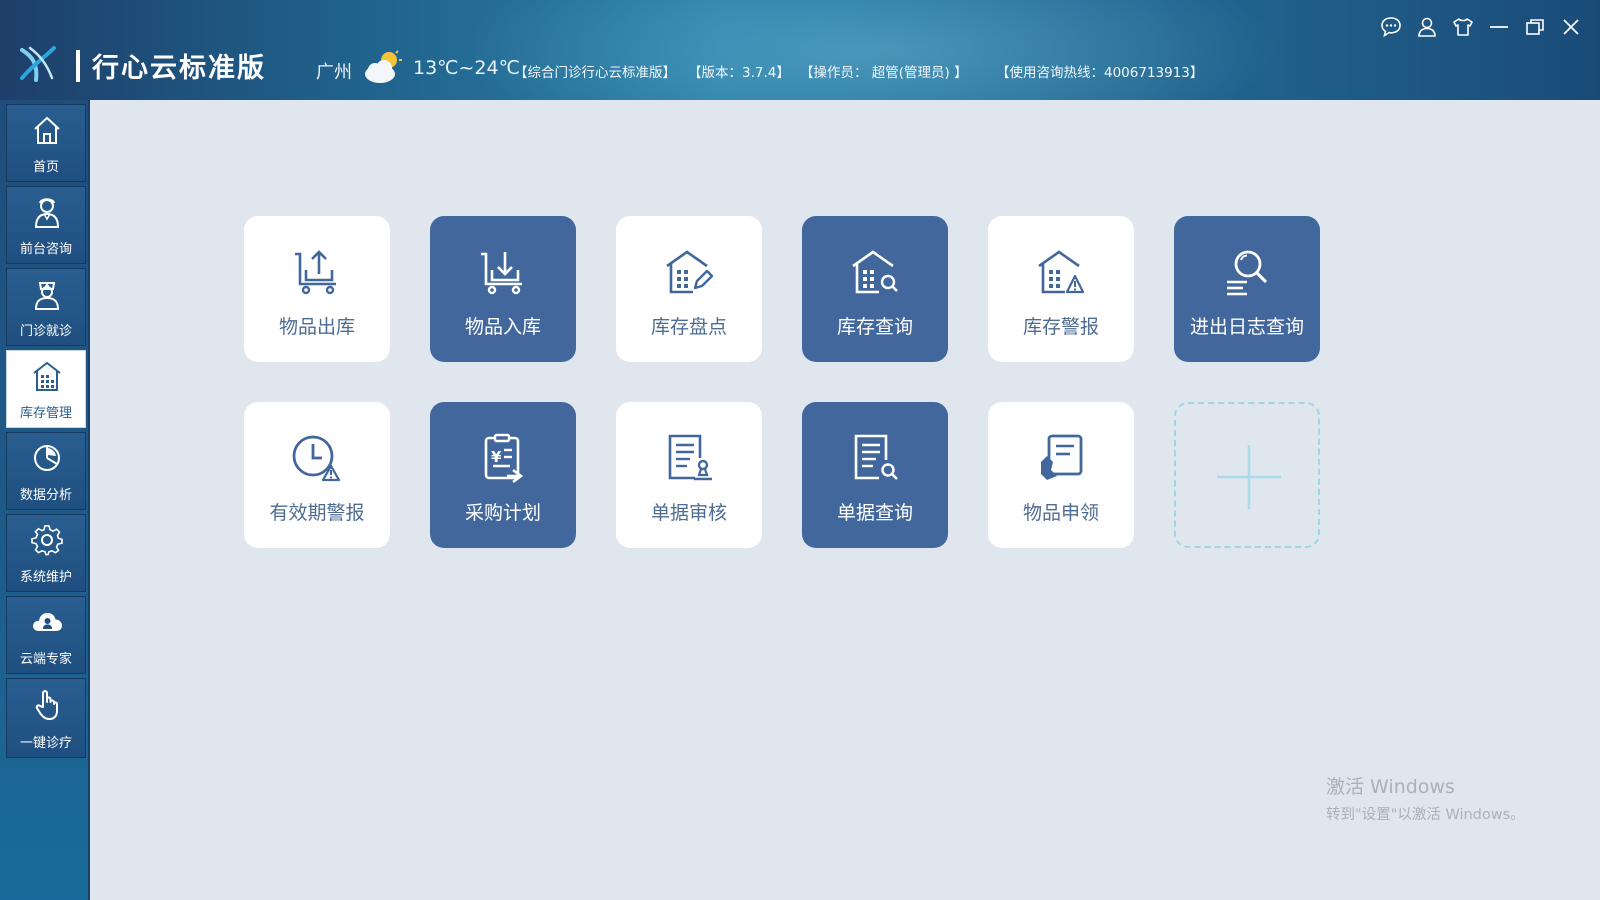  I want to click on hotline-label: 【使用咨询热线：4006713913】, so click(1100, 73).